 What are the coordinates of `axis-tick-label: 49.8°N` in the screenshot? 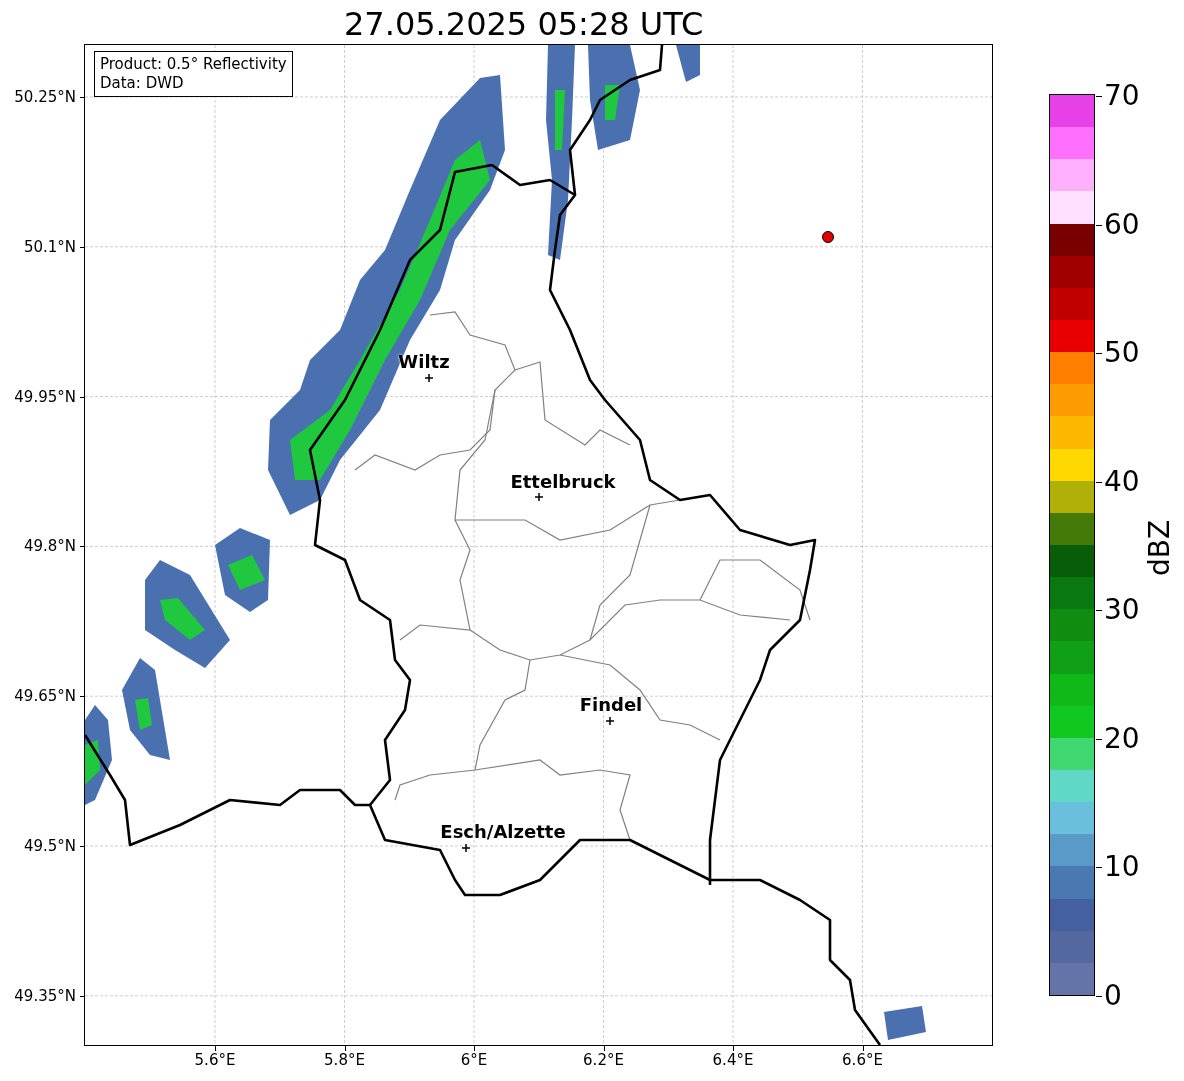 It's located at (49, 546).